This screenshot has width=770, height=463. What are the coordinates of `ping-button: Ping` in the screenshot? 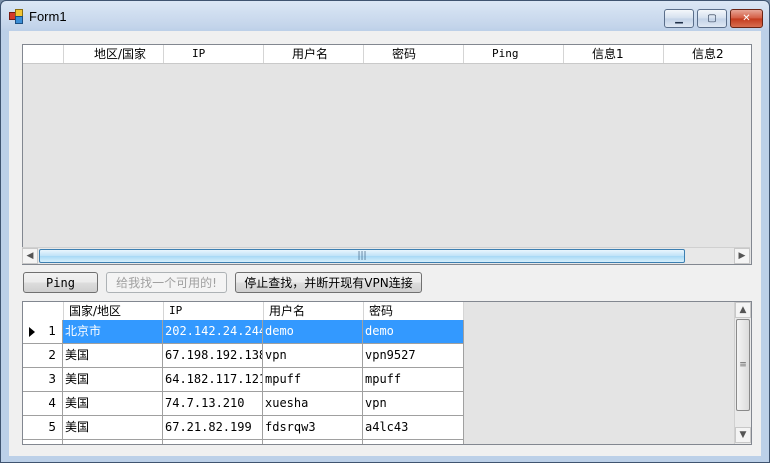 It's located at (60, 282).